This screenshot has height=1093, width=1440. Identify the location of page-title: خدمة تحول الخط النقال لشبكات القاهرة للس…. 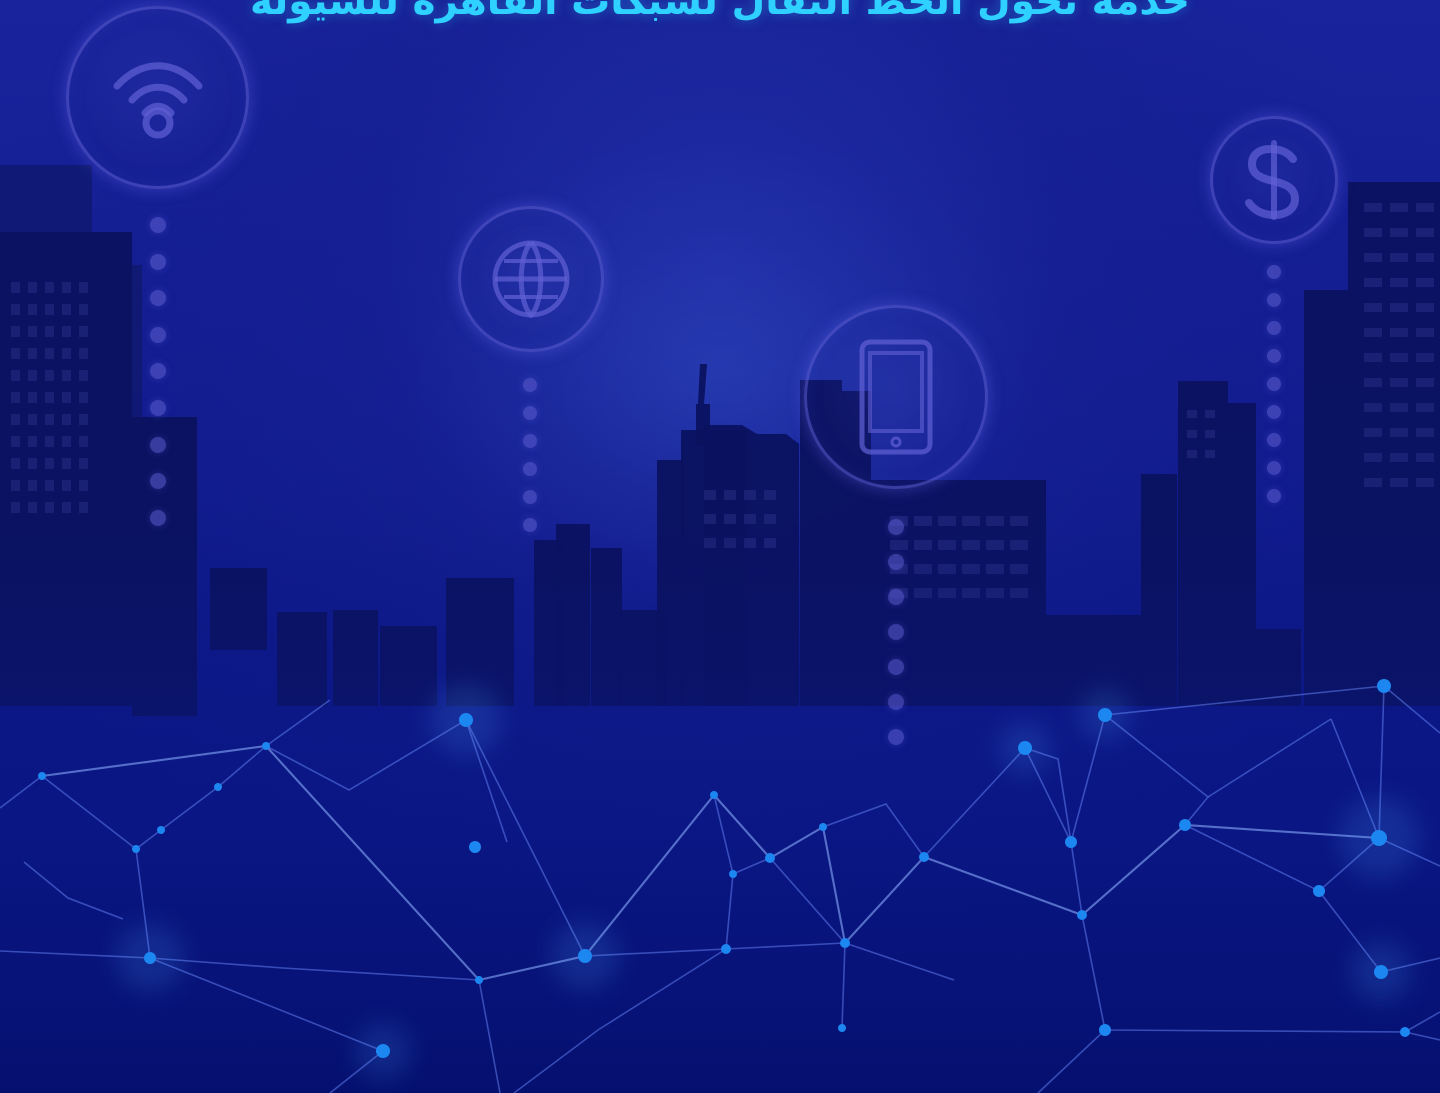
(720, 12).